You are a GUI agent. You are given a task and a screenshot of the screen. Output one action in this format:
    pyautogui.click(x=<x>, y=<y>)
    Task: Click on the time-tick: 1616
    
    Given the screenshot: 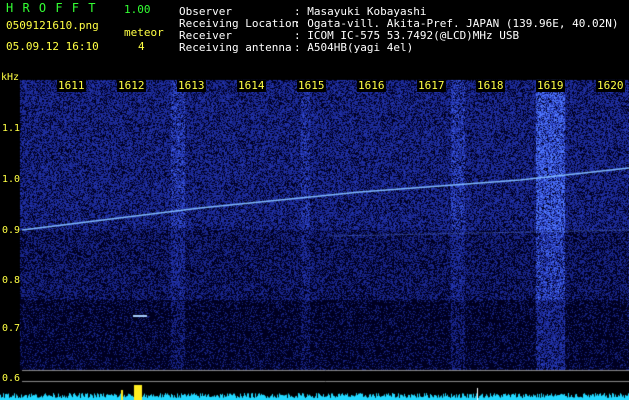 What is the action you would take?
    pyautogui.click(x=371, y=85)
    